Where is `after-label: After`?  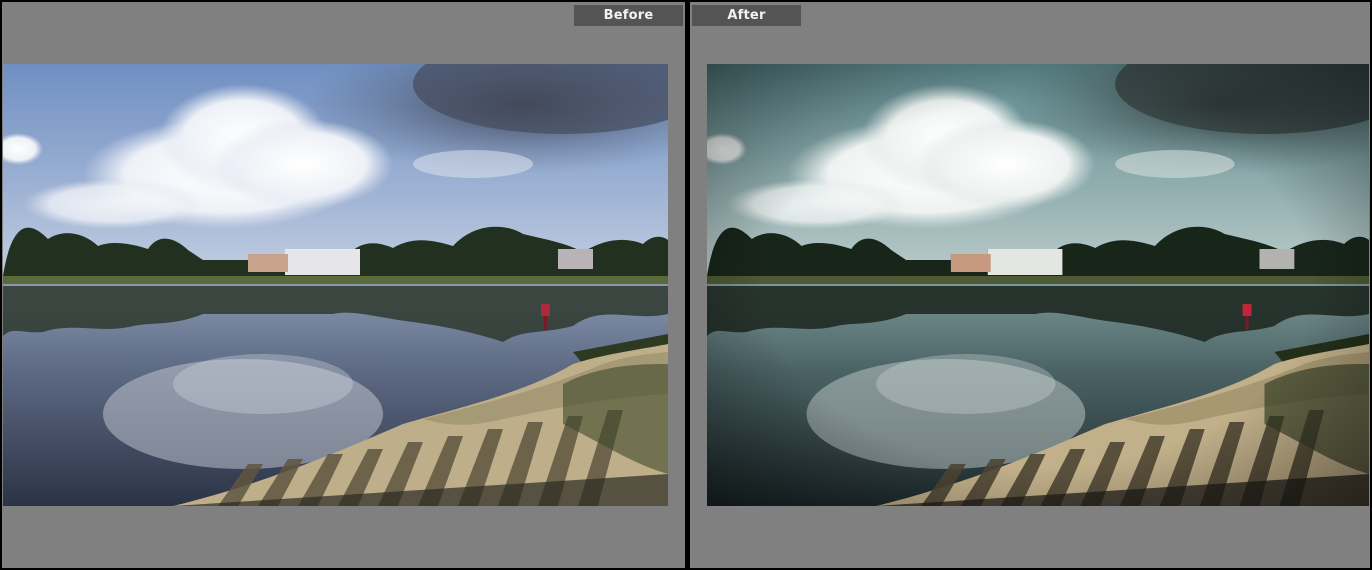
after-label: After is located at coordinates (746, 15).